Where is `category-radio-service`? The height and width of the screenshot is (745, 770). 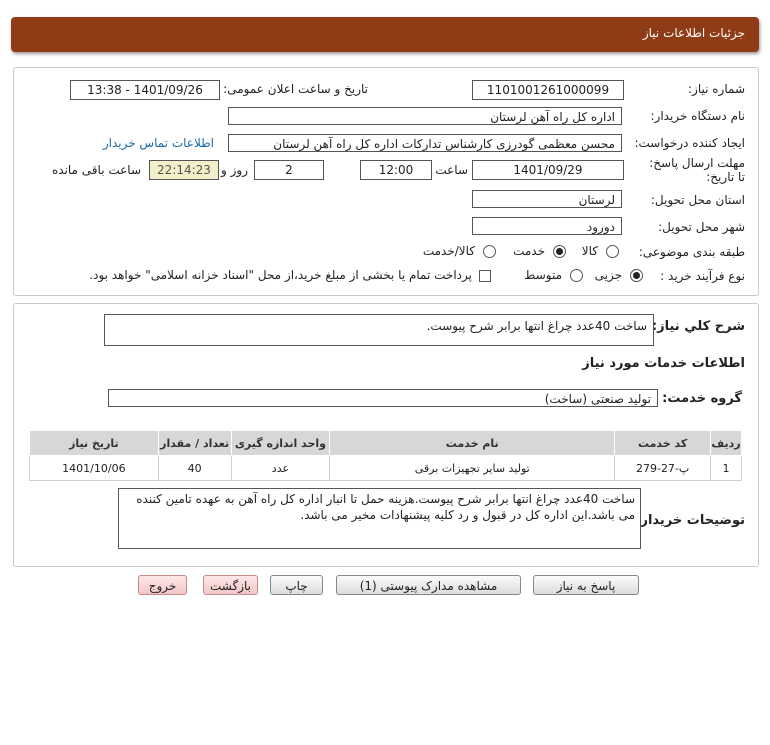 category-radio-service is located at coordinates (559, 251).